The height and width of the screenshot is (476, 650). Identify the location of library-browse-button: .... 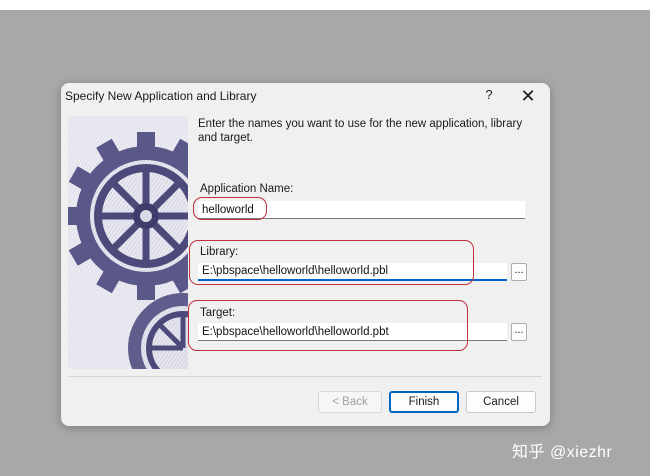
(519, 272).